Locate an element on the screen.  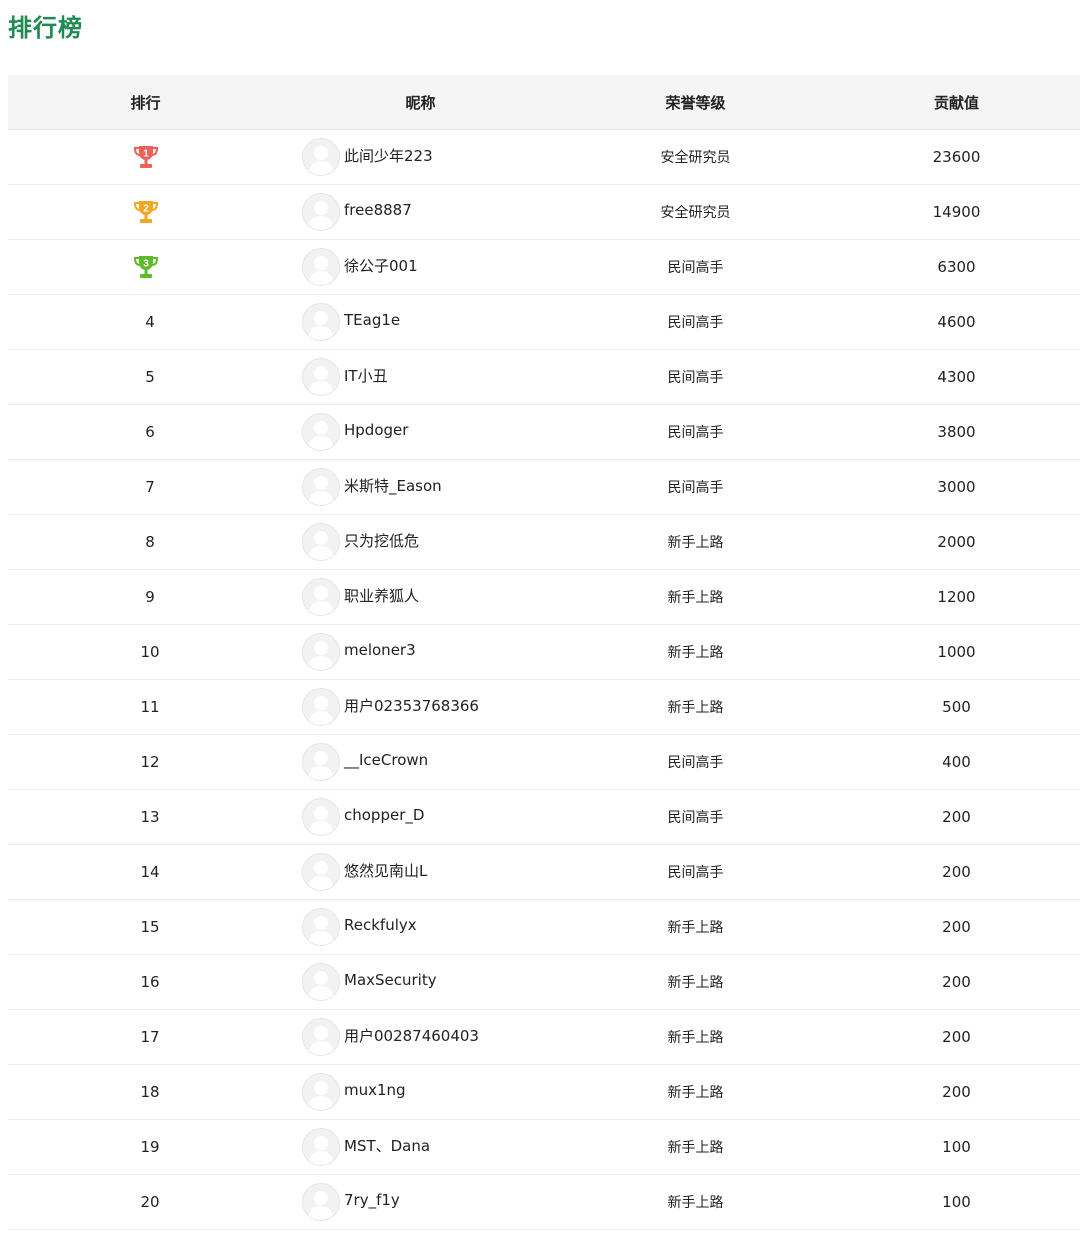
nickname-text: 用户00287460403 is located at coordinates (411, 1035).